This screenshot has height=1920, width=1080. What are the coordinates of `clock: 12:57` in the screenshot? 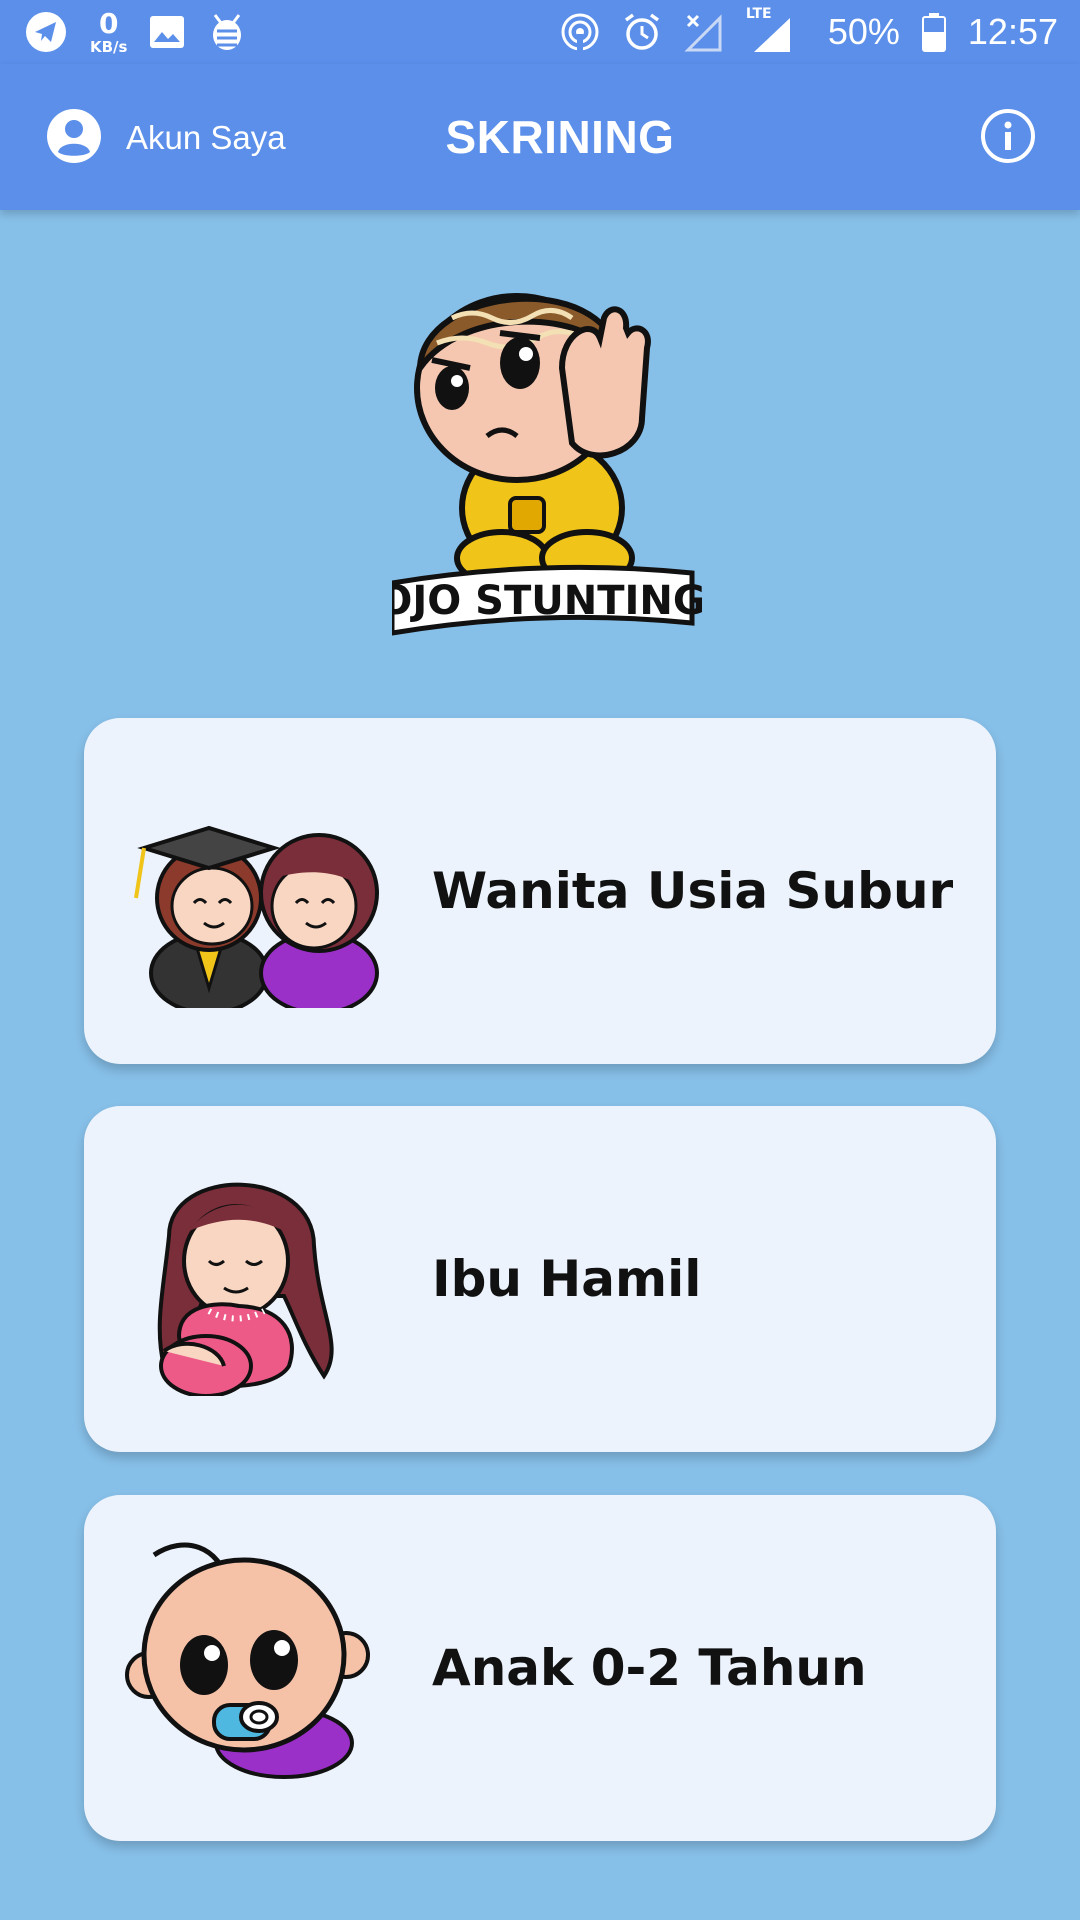 It's located at (1012, 31).